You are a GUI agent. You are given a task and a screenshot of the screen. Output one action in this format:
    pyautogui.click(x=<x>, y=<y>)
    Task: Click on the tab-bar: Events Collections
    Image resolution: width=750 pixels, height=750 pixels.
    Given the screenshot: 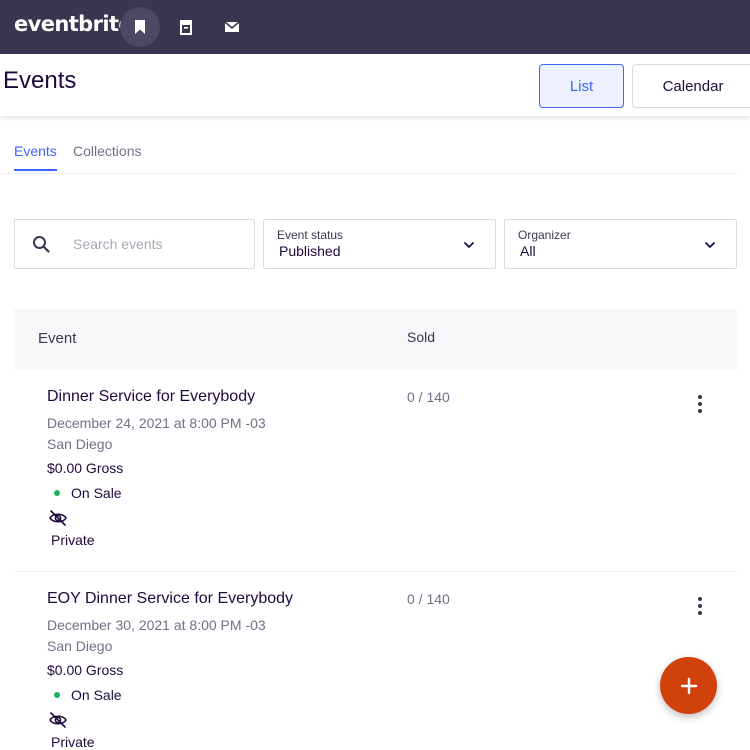 What is the action you would take?
    pyautogui.click(x=369, y=157)
    